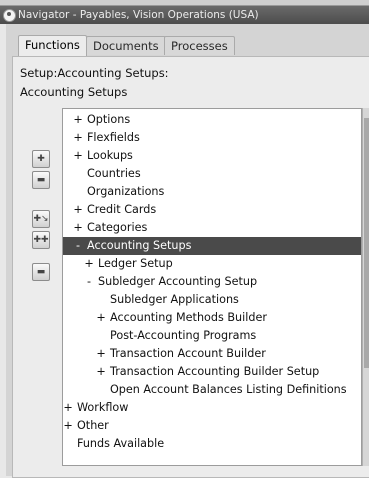 The height and width of the screenshot is (478, 369). I want to click on tree-item-label: Post-Accounting Programs, so click(183, 335).